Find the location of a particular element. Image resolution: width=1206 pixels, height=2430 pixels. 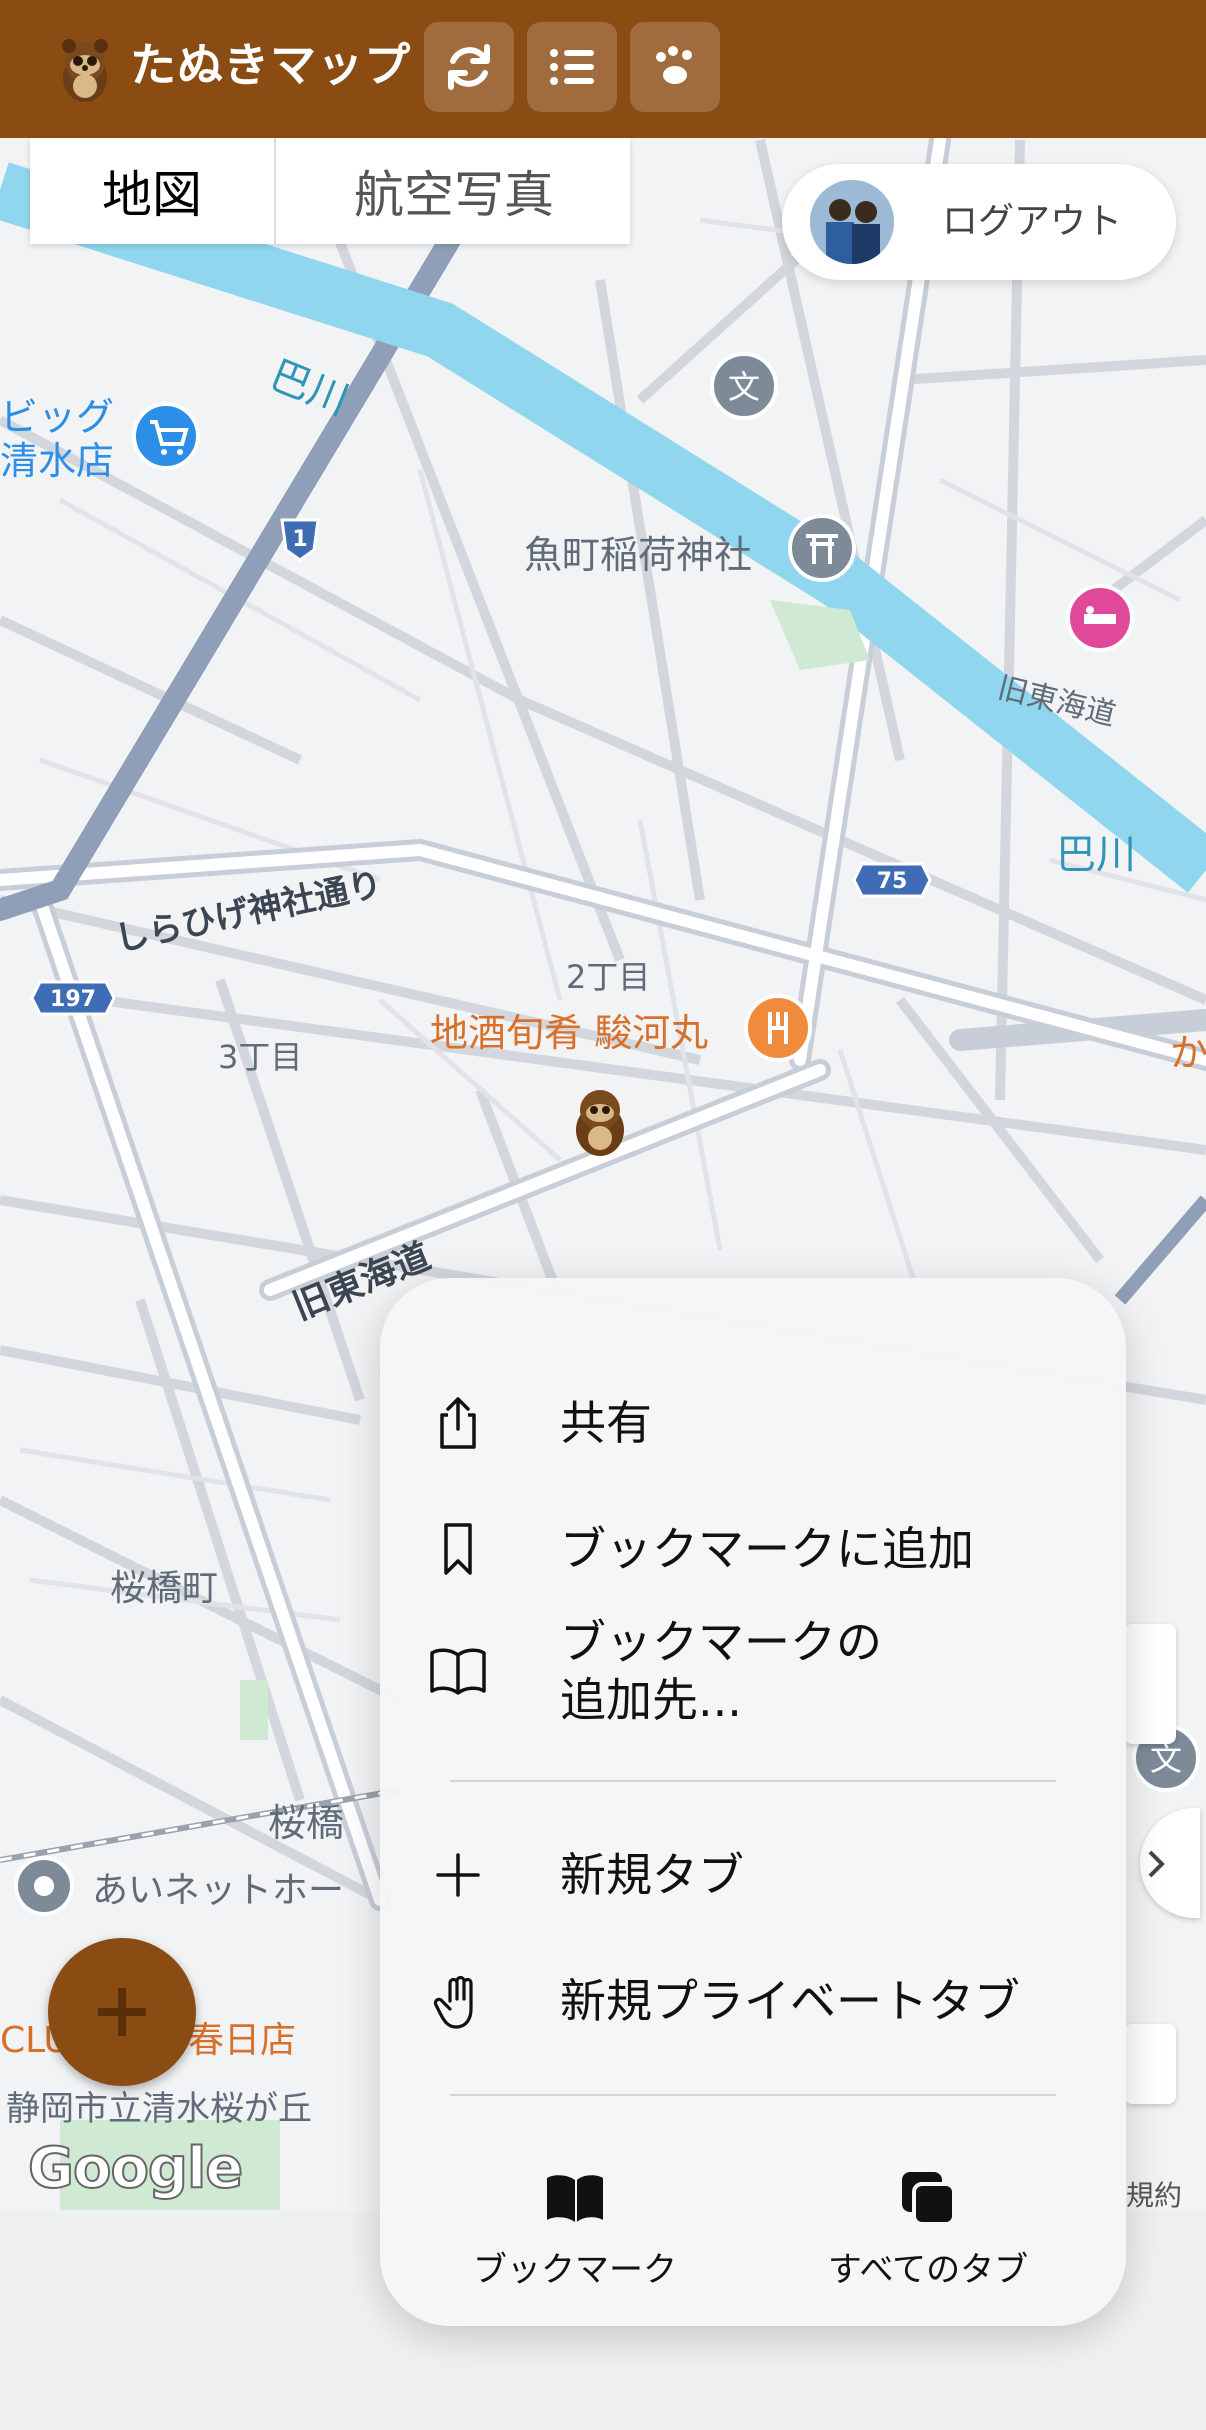

tab-satellite: 航空写真 is located at coordinates (454, 191).